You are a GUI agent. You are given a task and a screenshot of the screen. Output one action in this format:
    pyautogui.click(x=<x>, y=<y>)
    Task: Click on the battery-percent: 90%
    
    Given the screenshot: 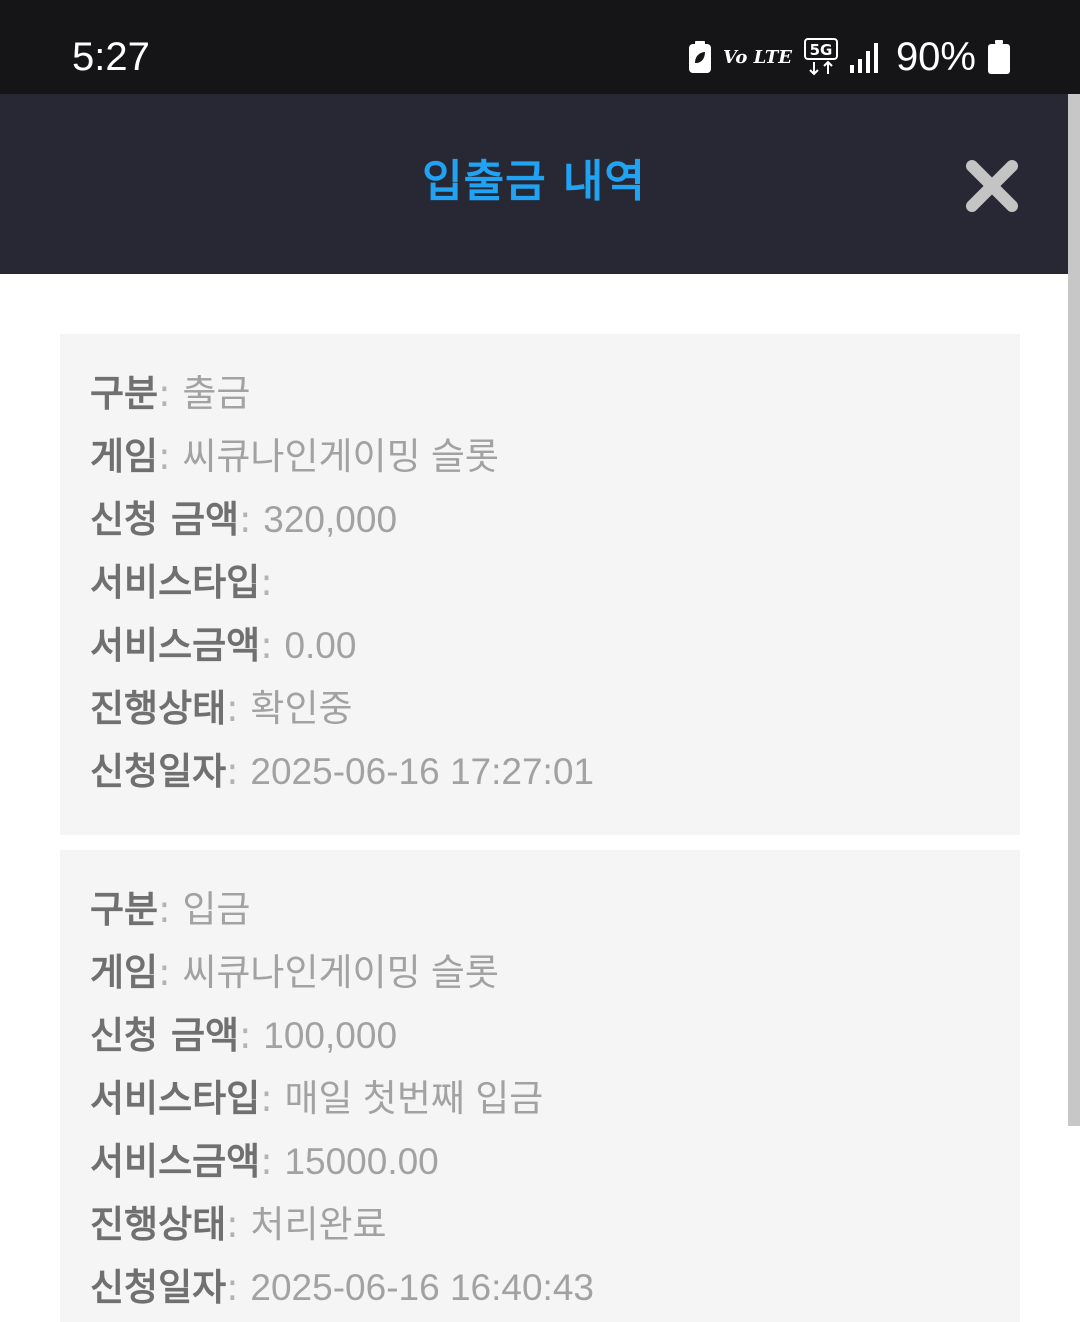 What is the action you would take?
    pyautogui.click(x=935, y=57)
    